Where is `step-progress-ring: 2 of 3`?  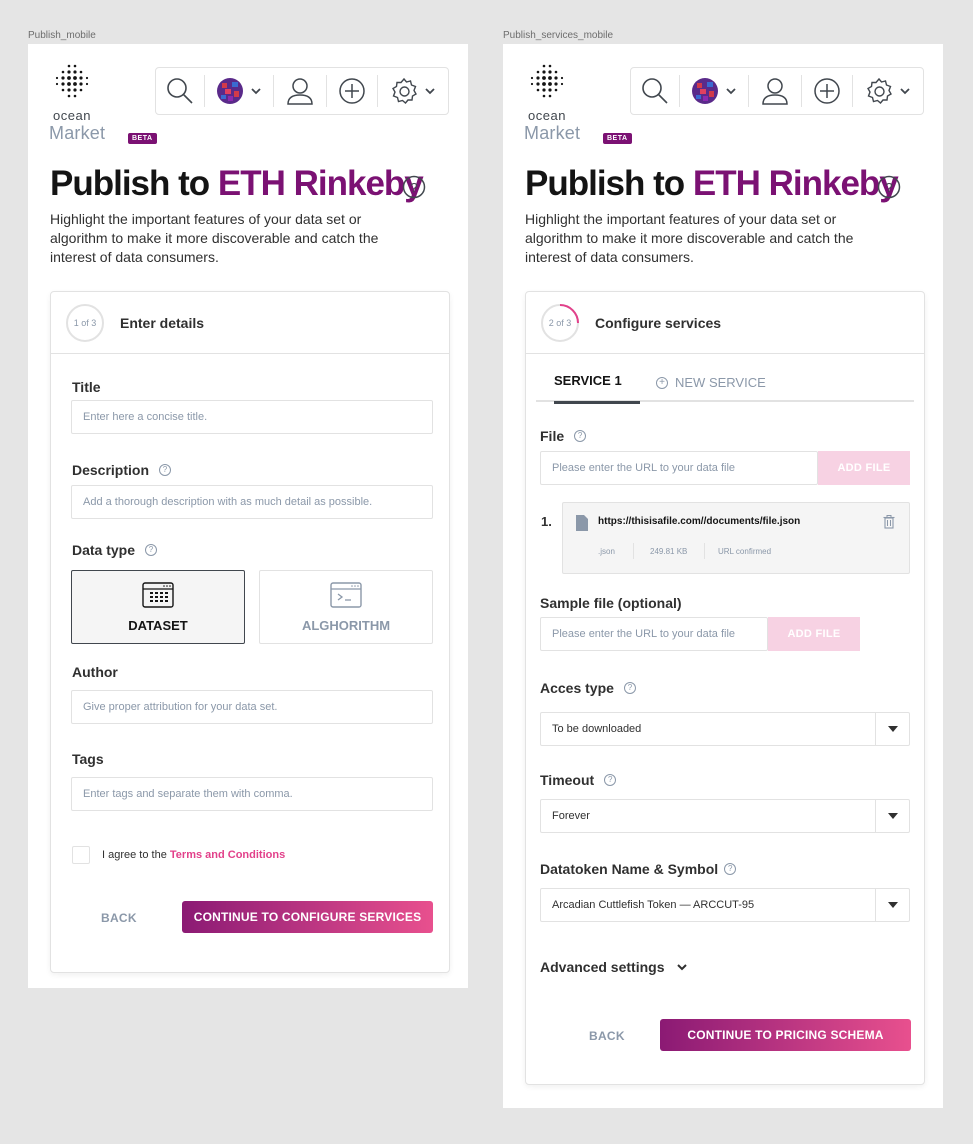
step-progress-ring: 2 of 3 is located at coordinates (560, 323).